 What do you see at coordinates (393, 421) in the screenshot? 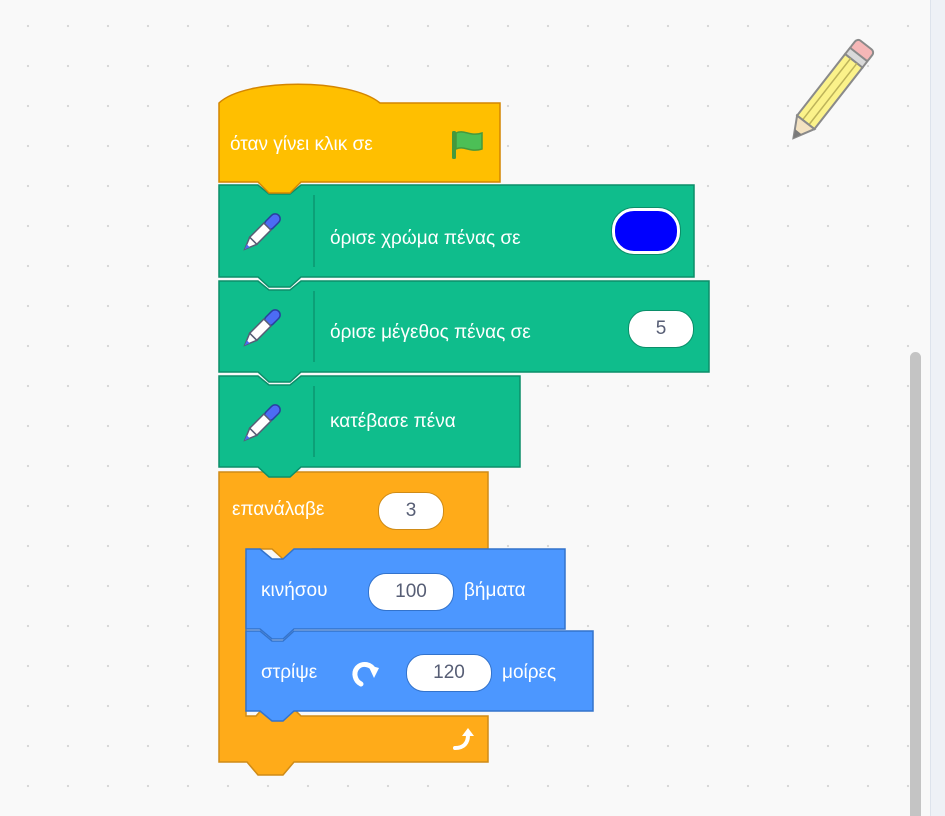
I see `pen-down-label: κατέβασε πένα` at bounding box center [393, 421].